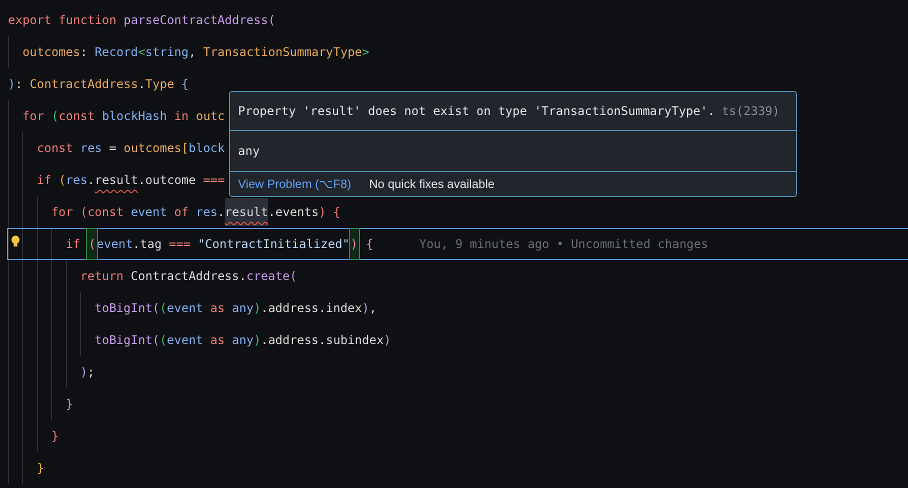 The height and width of the screenshot is (488, 908). What do you see at coordinates (476, 111) in the screenshot?
I see `error-message: Property 'result' does not exist on type 'TransactionSummaryType'.` at bounding box center [476, 111].